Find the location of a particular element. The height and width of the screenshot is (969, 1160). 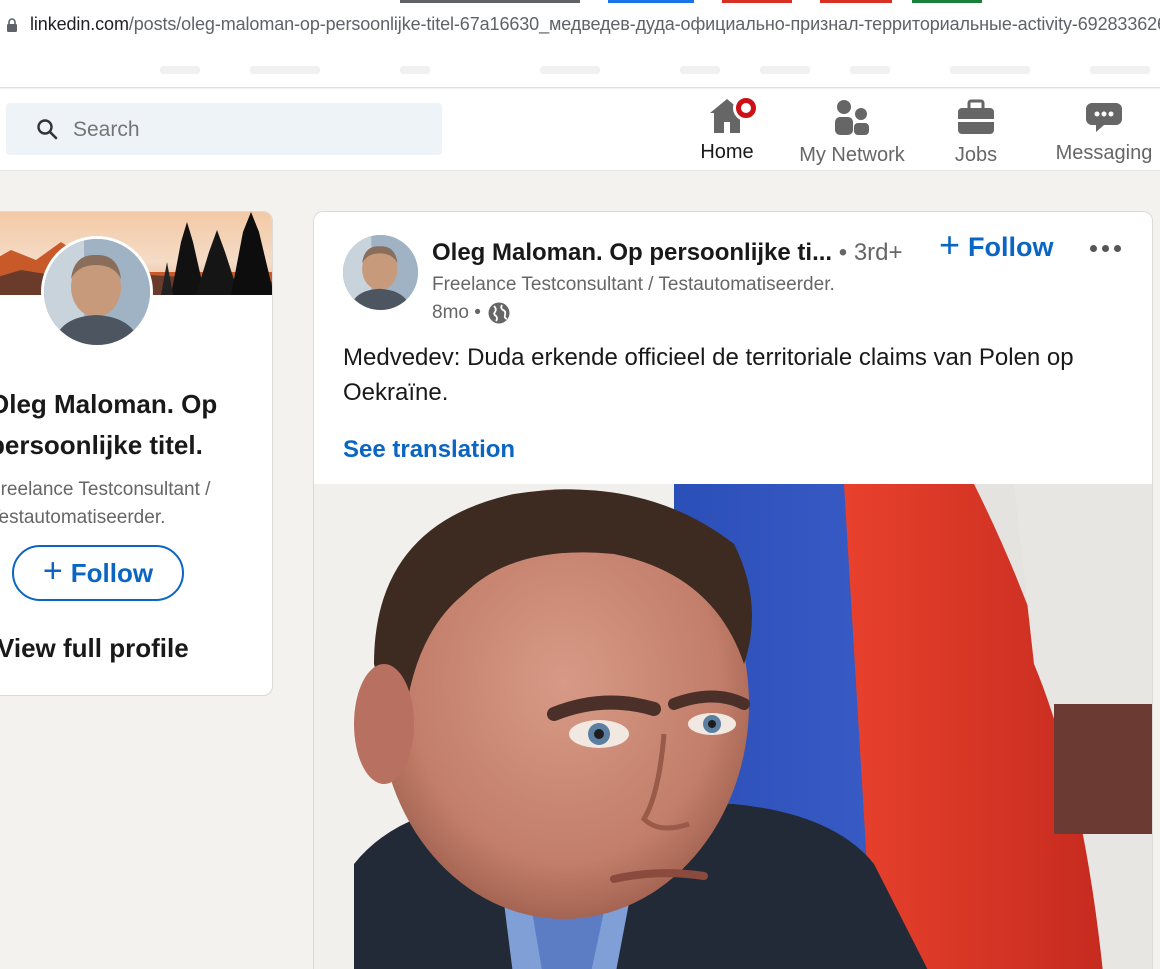

author-photo is located at coordinates (380, 272).